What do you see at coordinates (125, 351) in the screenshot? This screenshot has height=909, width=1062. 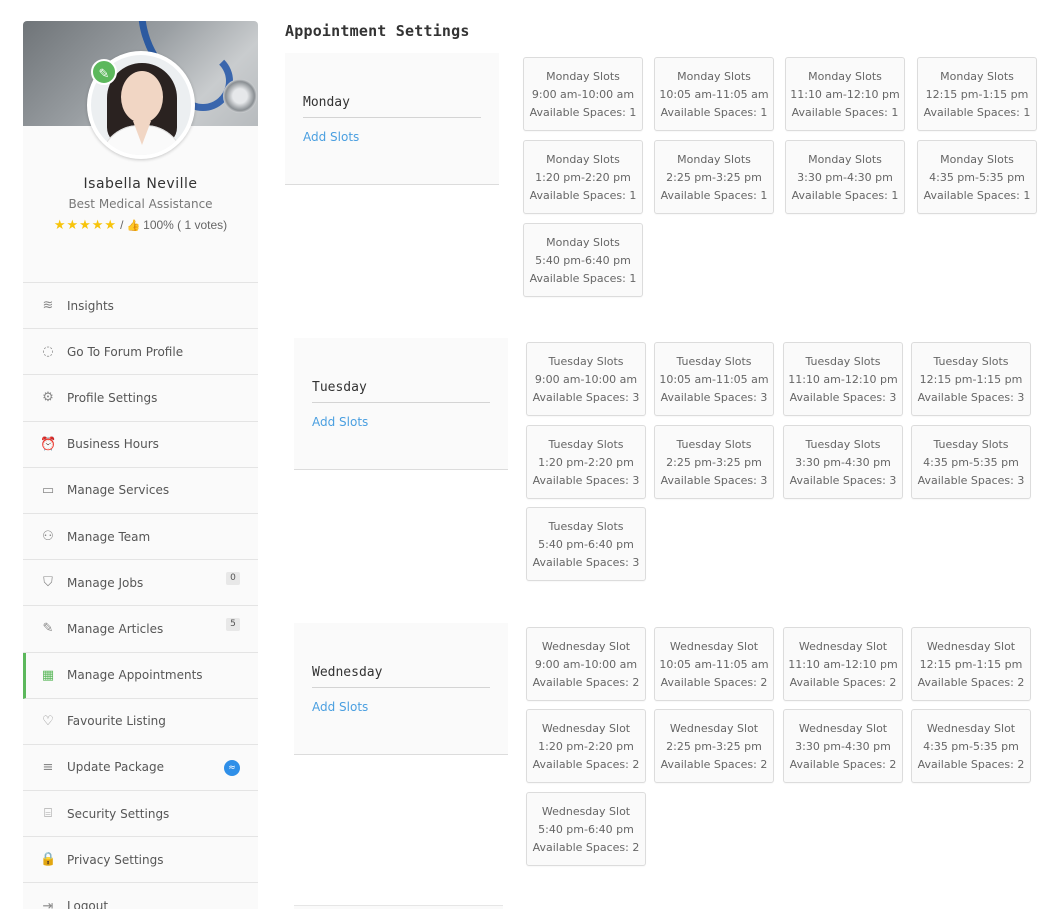 I see `sidebar-item-label: Go To Forum Profile` at bounding box center [125, 351].